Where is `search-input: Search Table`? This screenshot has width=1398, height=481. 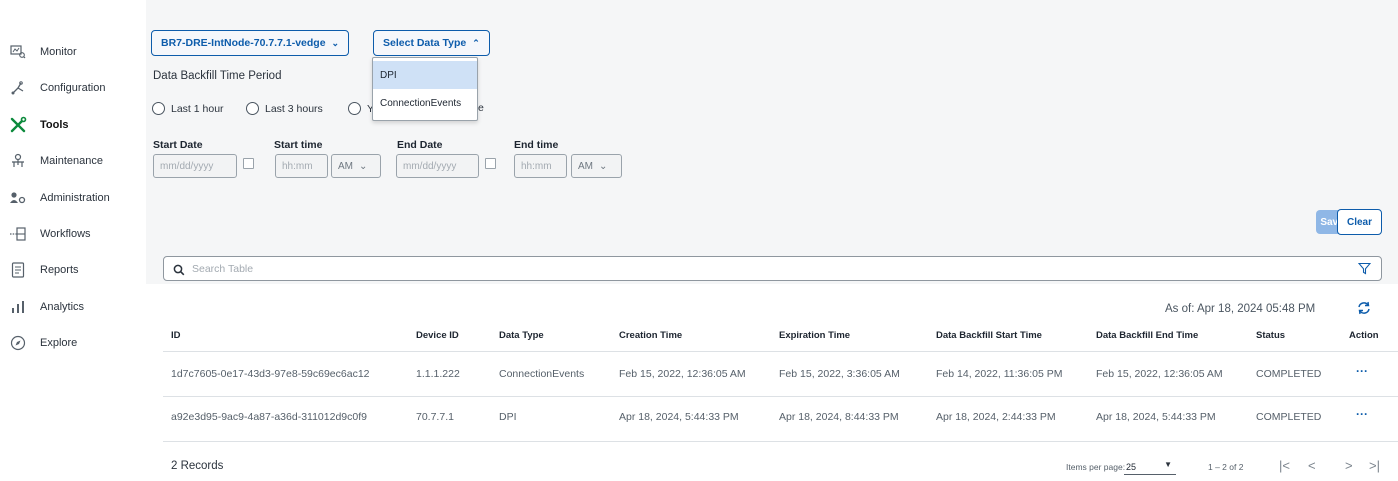 search-input: Search Table is located at coordinates (772, 268).